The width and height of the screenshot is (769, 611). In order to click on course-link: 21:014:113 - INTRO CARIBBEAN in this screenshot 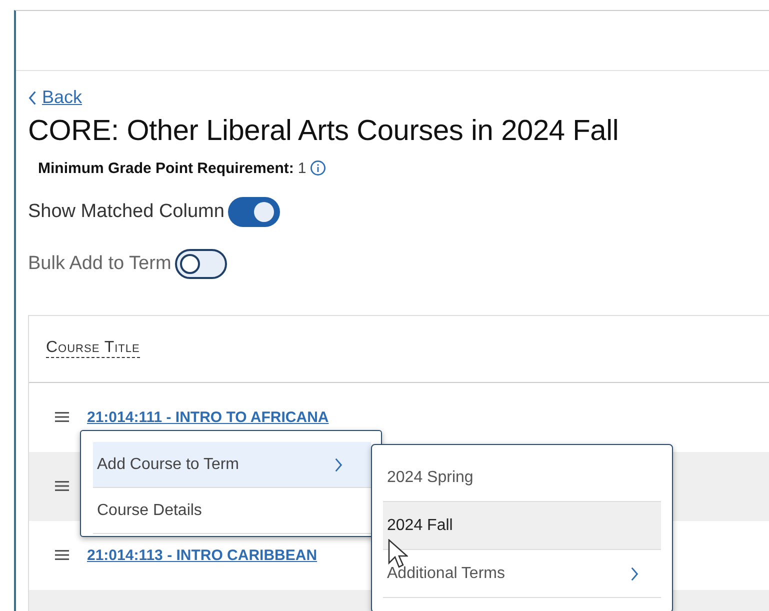, I will do `click(202, 555)`.